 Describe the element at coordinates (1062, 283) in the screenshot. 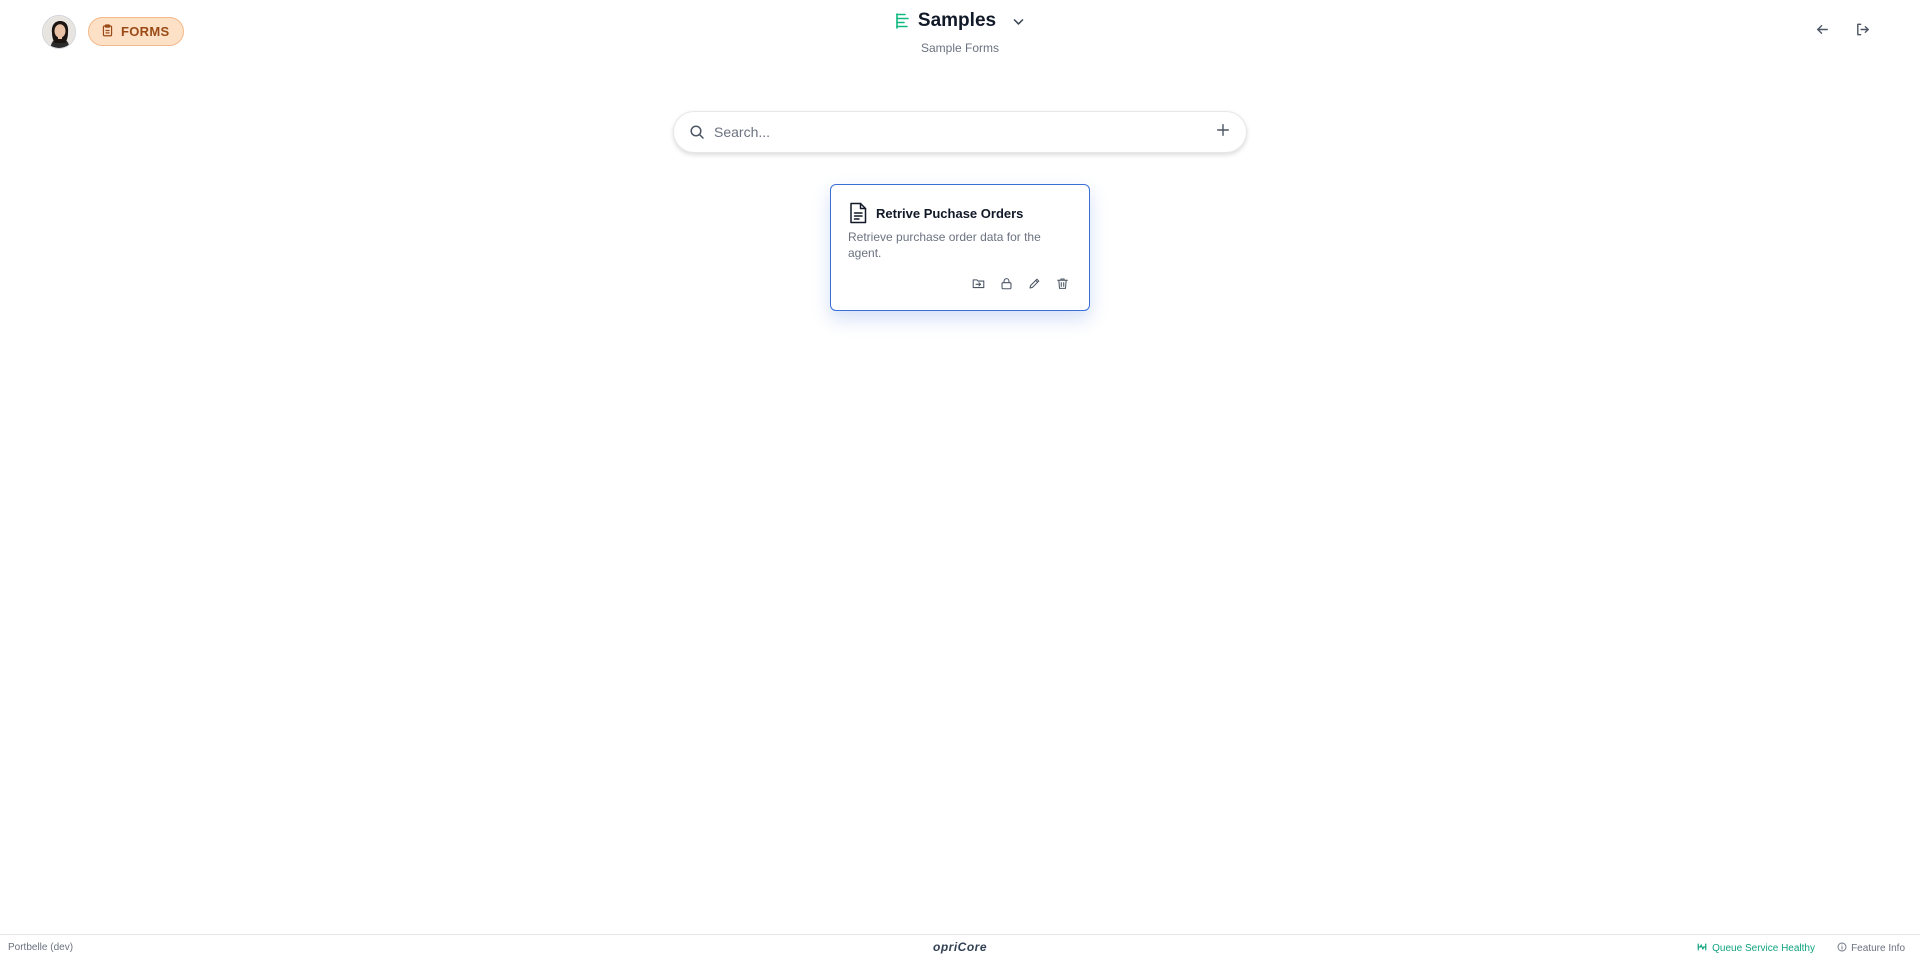

I see `trash-icon` at that location.